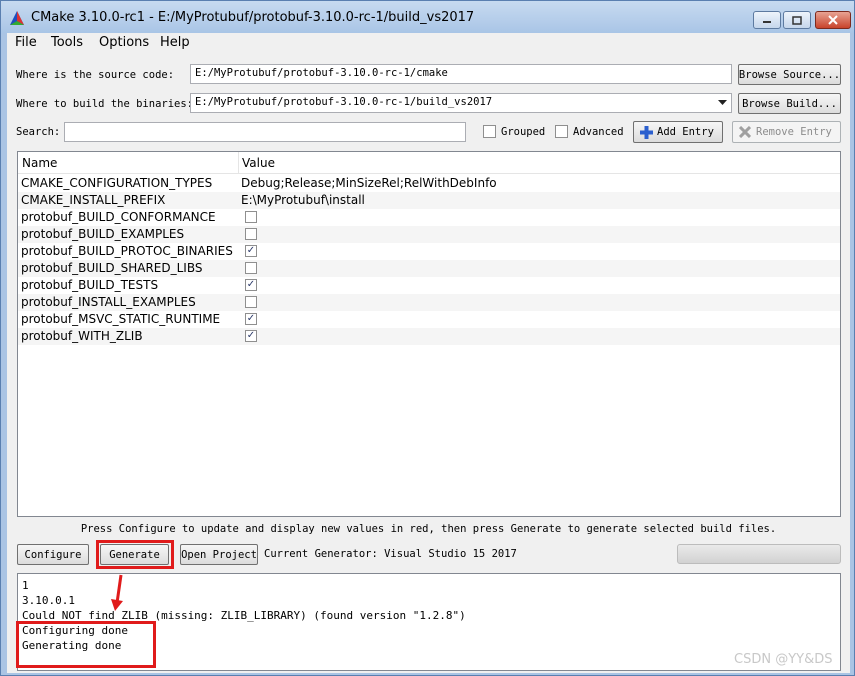  I want to click on add-entry-button: Add Entry, so click(678, 132).